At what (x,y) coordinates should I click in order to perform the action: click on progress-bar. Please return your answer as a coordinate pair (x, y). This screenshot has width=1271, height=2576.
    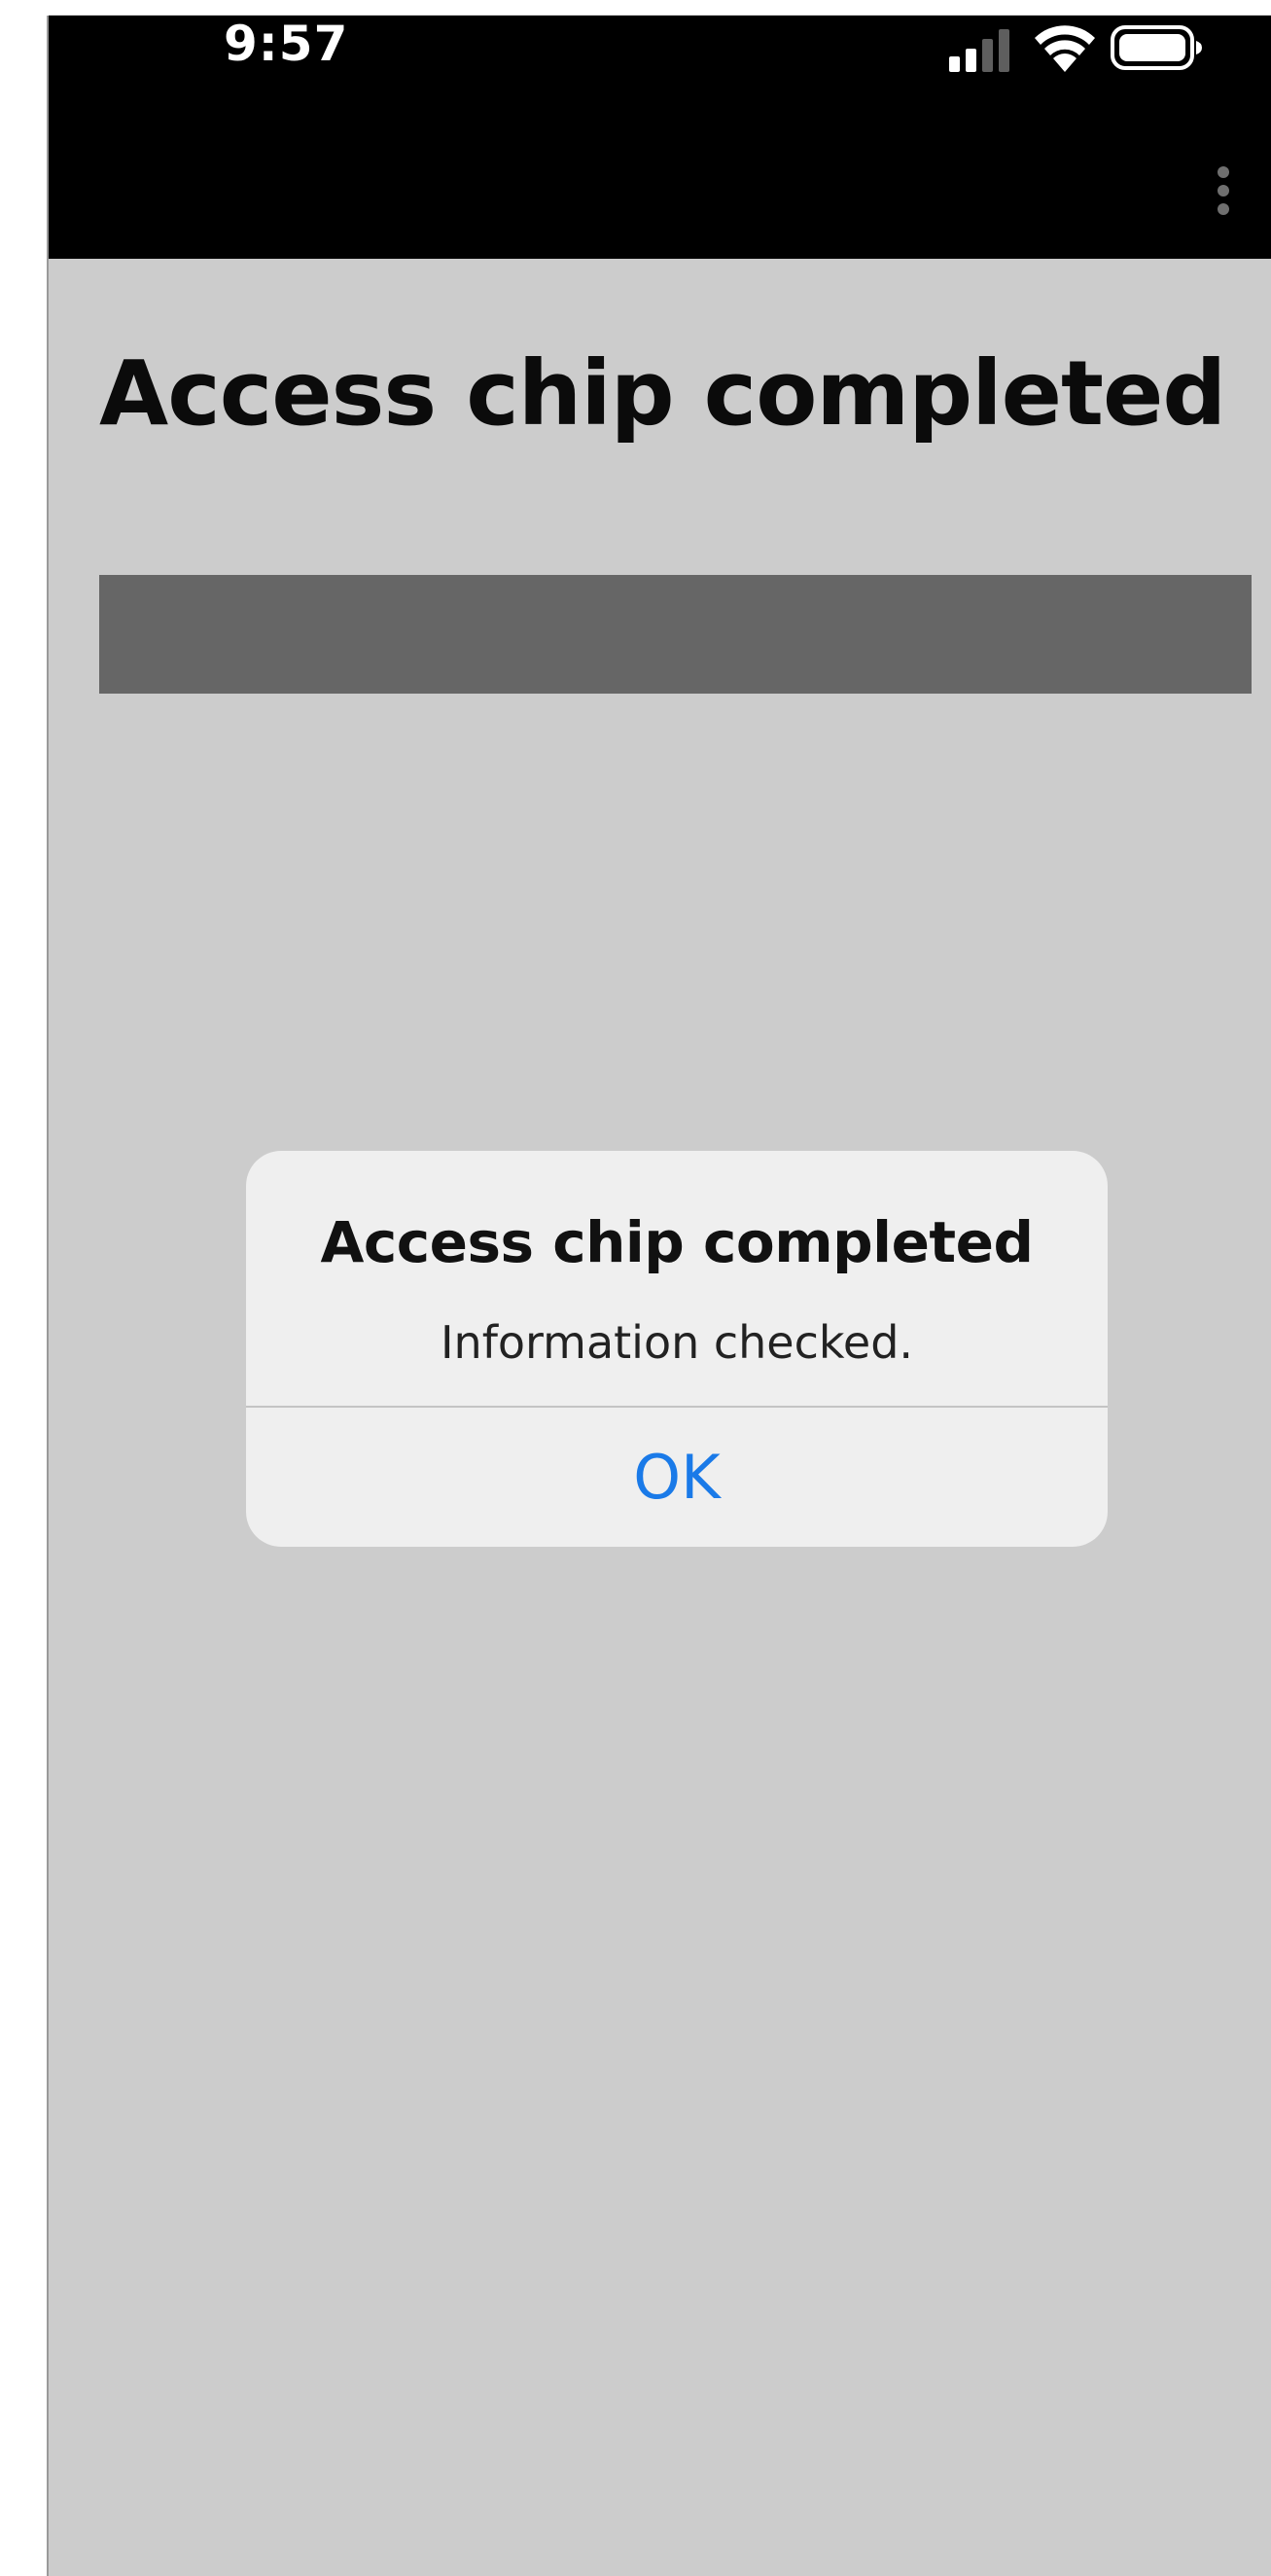
    Looking at the image, I should click on (675, 634).